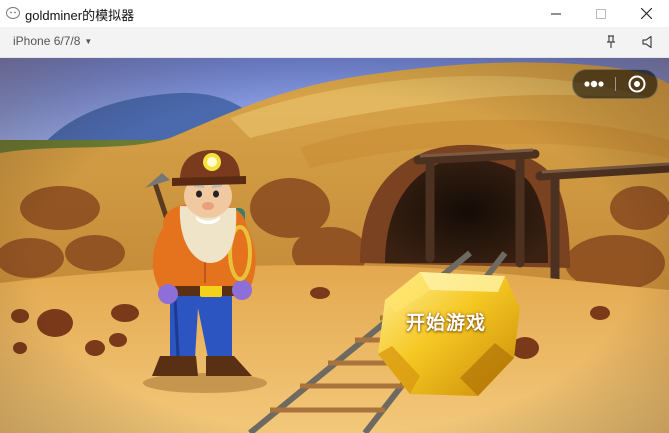 This screenshot has height=433, width=669. Describe the element at coordinates (648, 42) in the screenshot. I see `speaker-icon` at that location.